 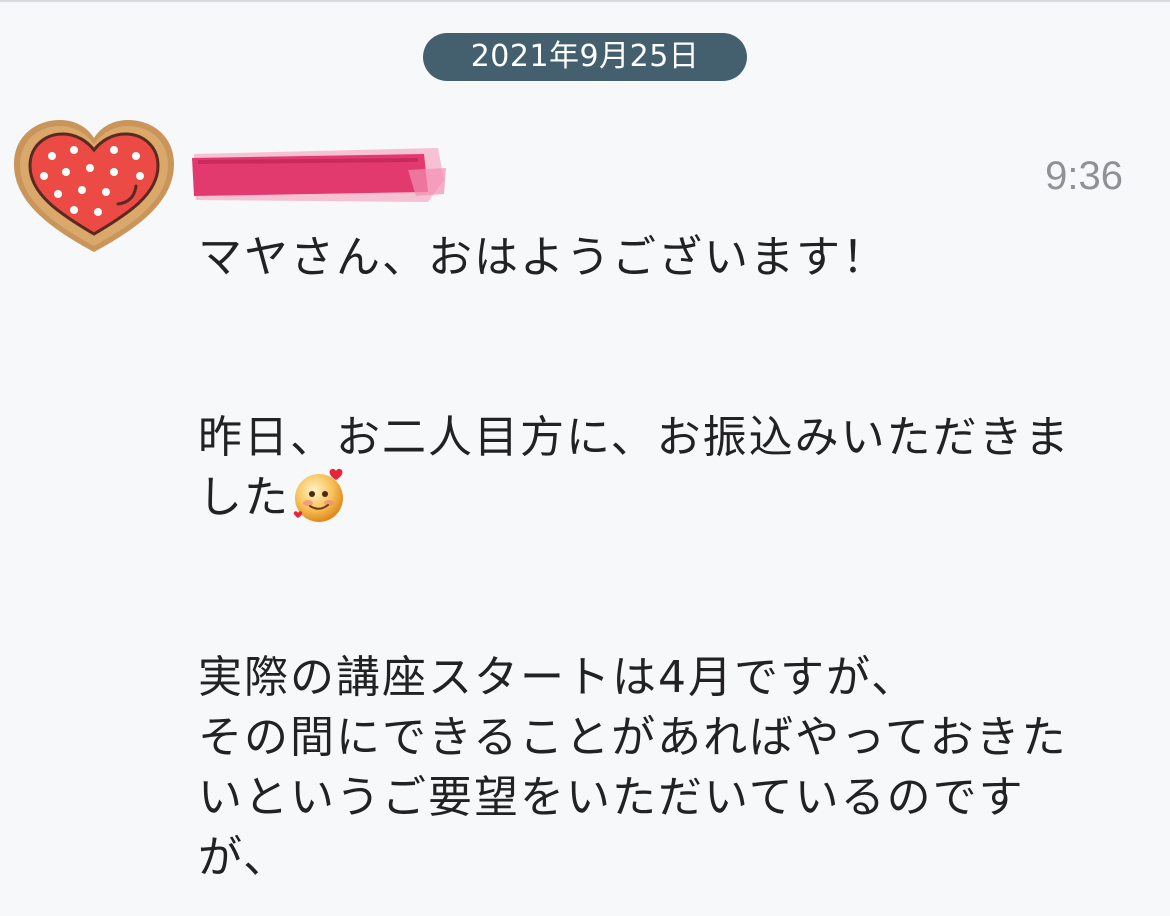 What do you see at coordinates (634, 437) in the screenshot?
I see `message-line: 昨日、お二人目方に、お振込みいただきま` at bounding box center [634, 437].